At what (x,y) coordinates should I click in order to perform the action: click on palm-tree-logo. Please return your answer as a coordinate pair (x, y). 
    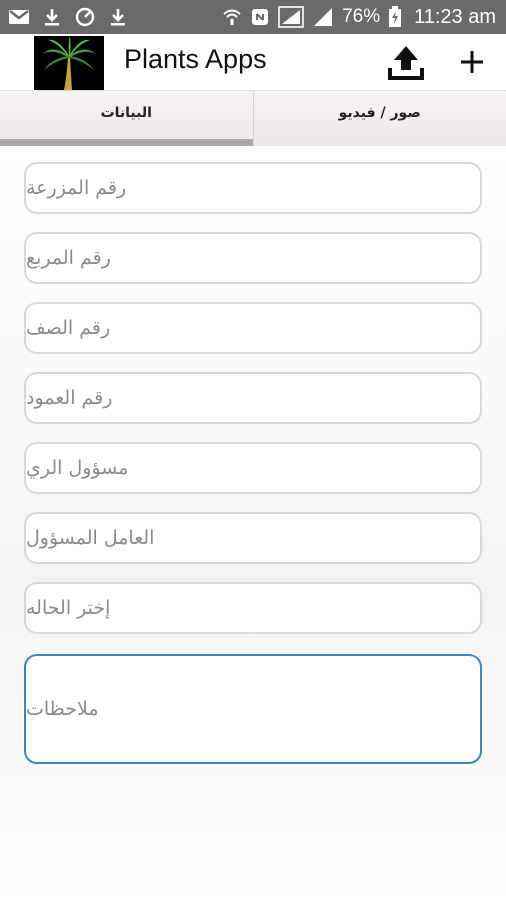
    Looking at the image, I should click on (69, 63).